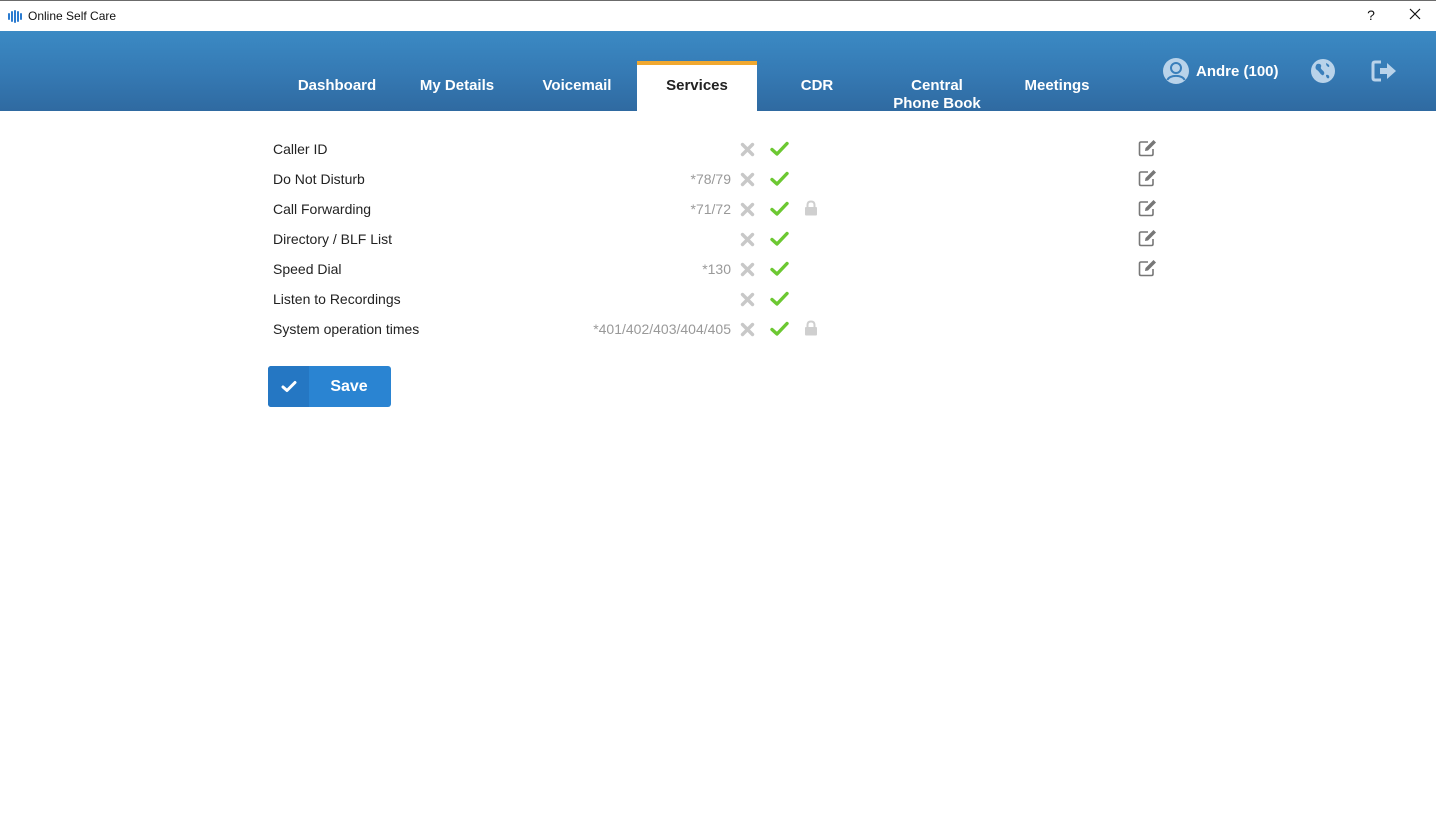 Image resolution: width=1436 pixels, height=840 pixels. I want to click on service-label: Directory / BLF List, so click(333, 239).